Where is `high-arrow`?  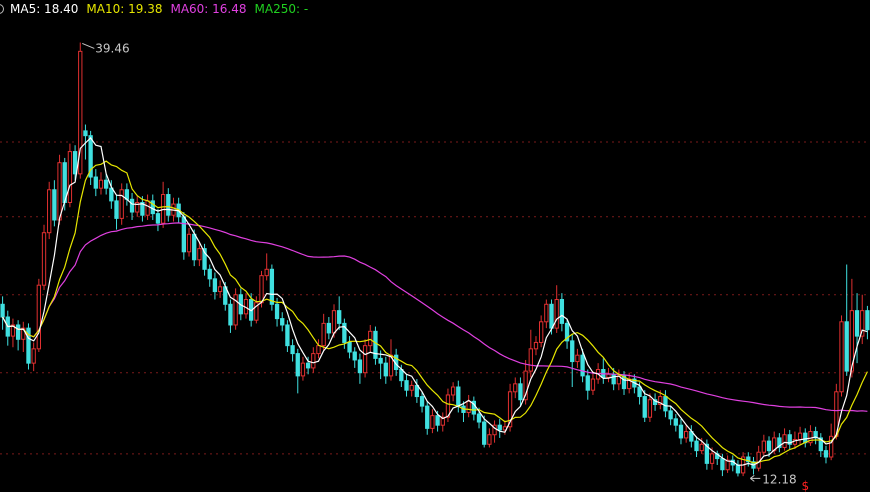
high-arrow is located at coordinates (88, 45).